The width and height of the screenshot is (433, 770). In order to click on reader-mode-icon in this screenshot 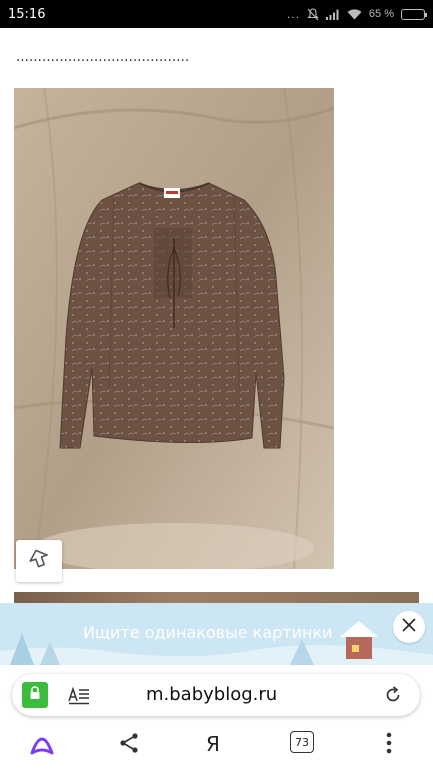, I will do `click(79, 697)`.